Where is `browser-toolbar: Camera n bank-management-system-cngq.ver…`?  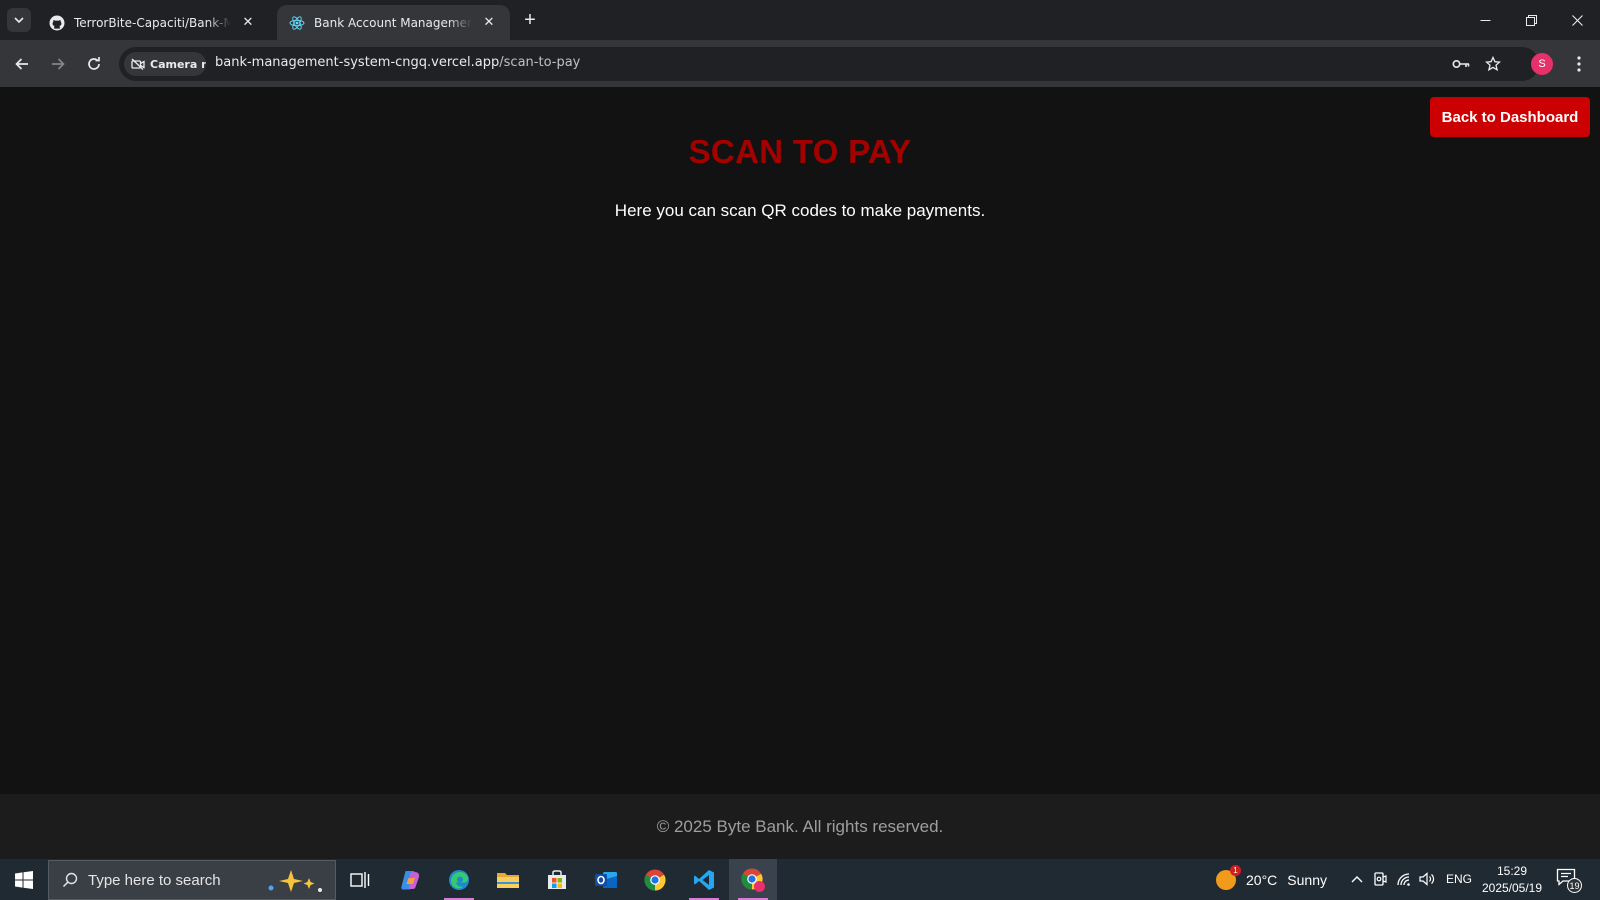
browser-toolbar: Camera n bank-management-system-cngq.ver… is located at coordinates (800, 63).